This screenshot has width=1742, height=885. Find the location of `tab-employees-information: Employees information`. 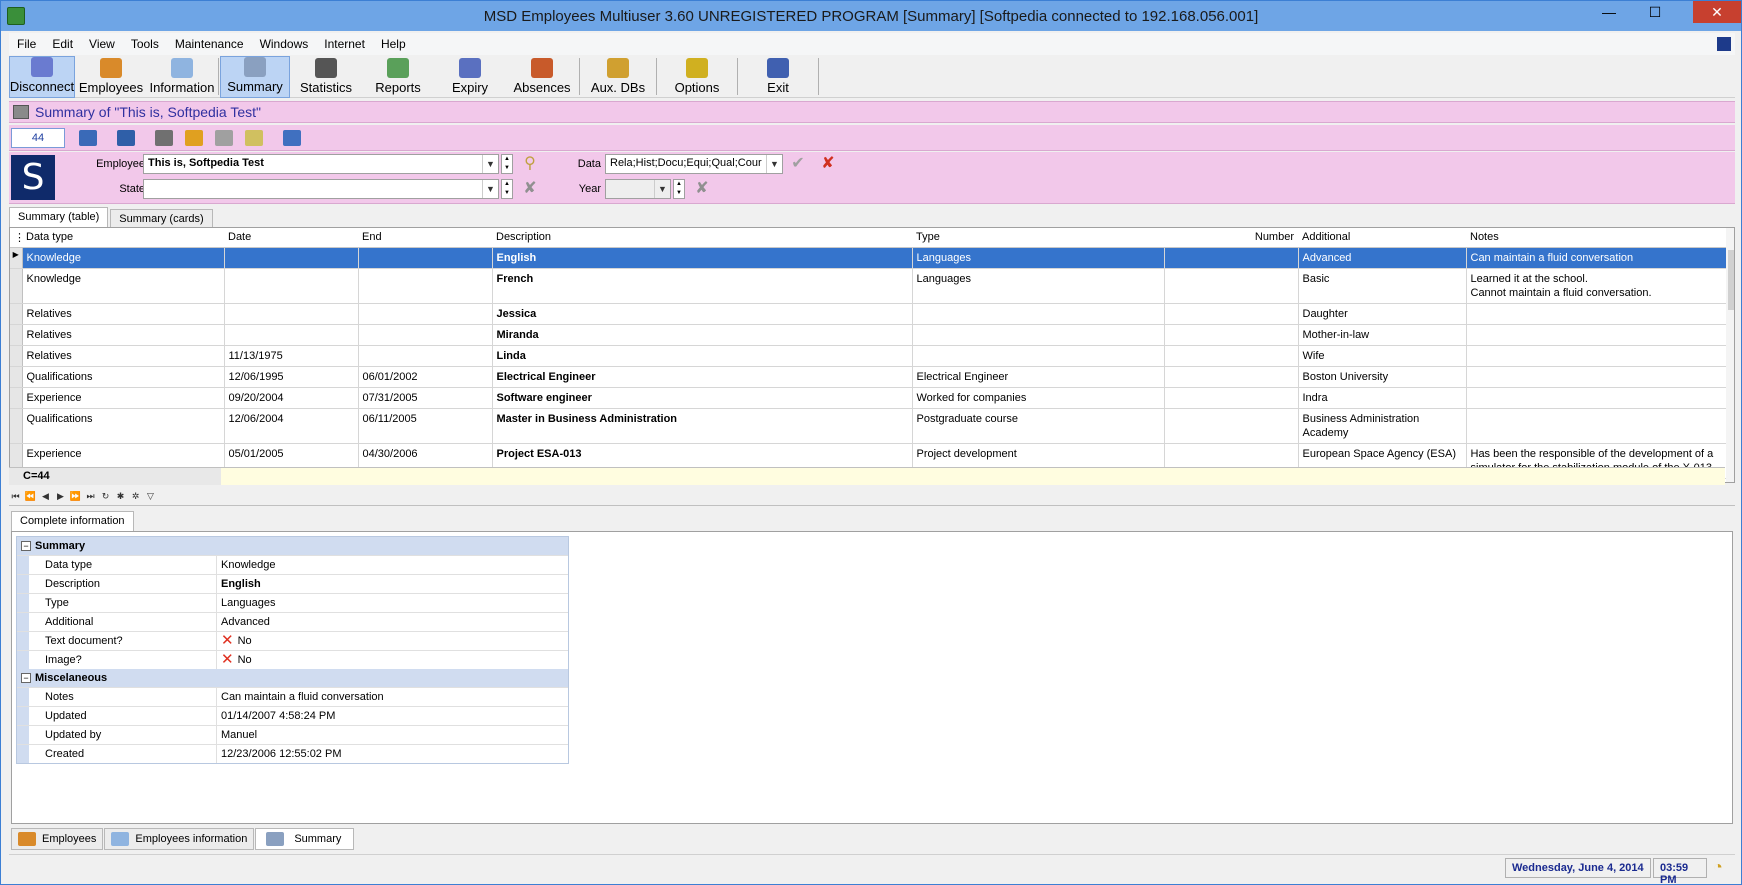

tab-employees-information: Employees information is located at coordinates (179, 839).